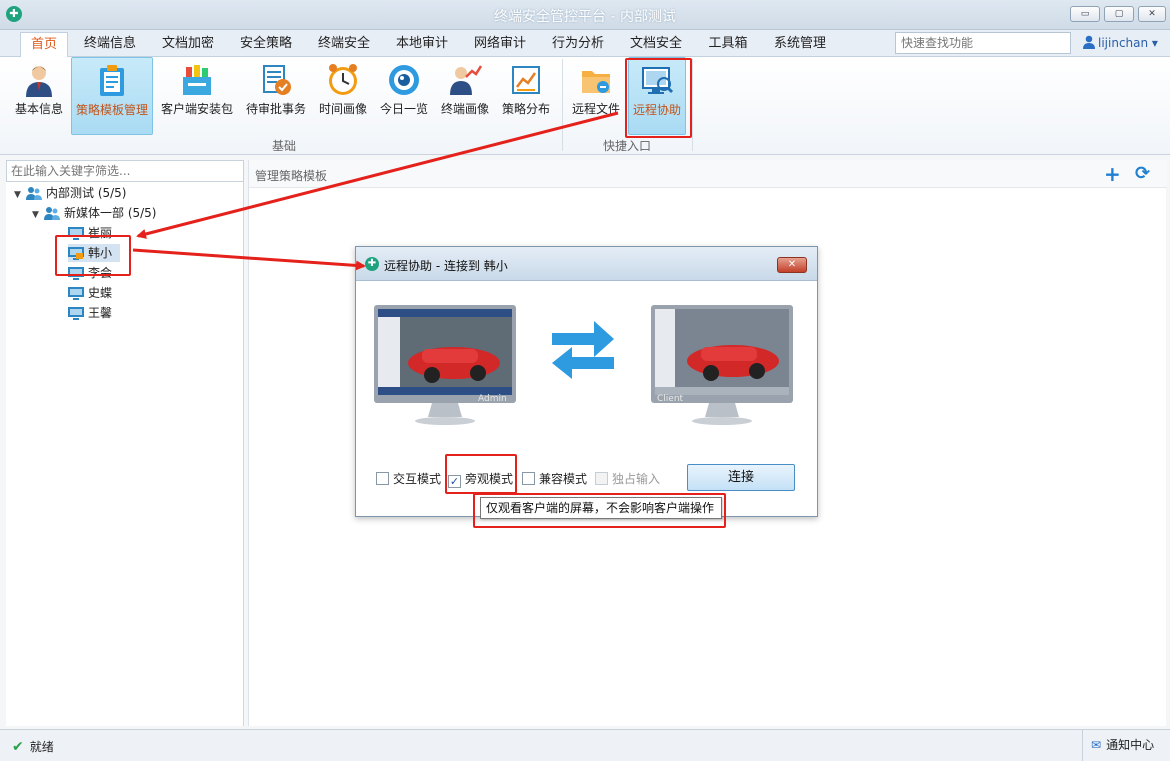  Describe the element at coordinates (596, 96) in the screenshot. I see `remote-file-button: 远程文件` at that location.